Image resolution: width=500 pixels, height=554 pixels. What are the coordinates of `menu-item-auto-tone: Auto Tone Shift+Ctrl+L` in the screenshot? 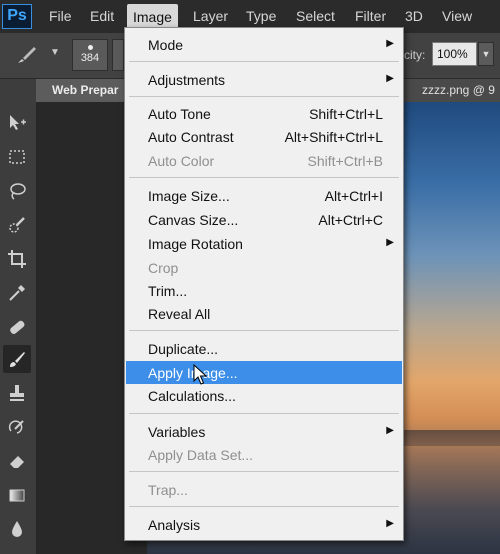 It's located at (264, 113).